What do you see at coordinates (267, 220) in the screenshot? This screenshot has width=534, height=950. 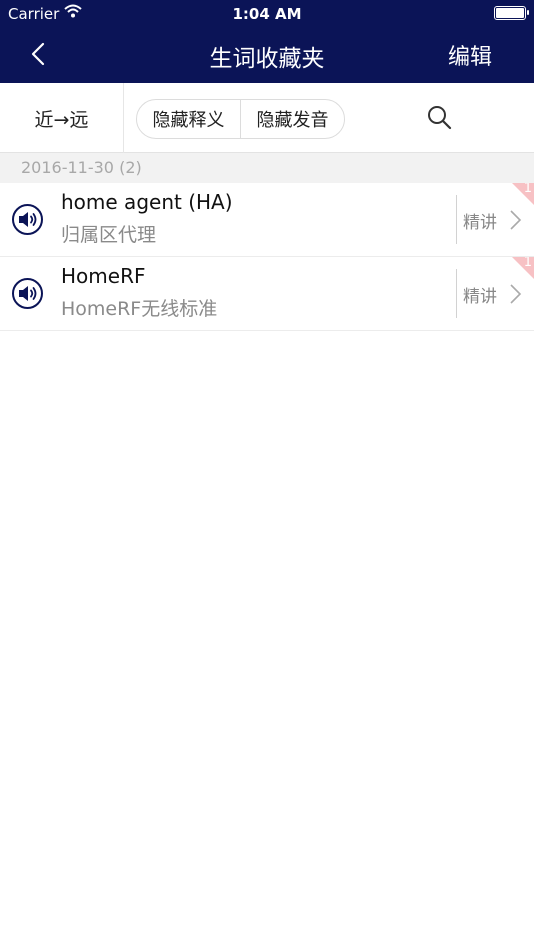 I see `list-item: home agent (HA) 归属区代理 精讲 1` at bounding box center [267, 220].